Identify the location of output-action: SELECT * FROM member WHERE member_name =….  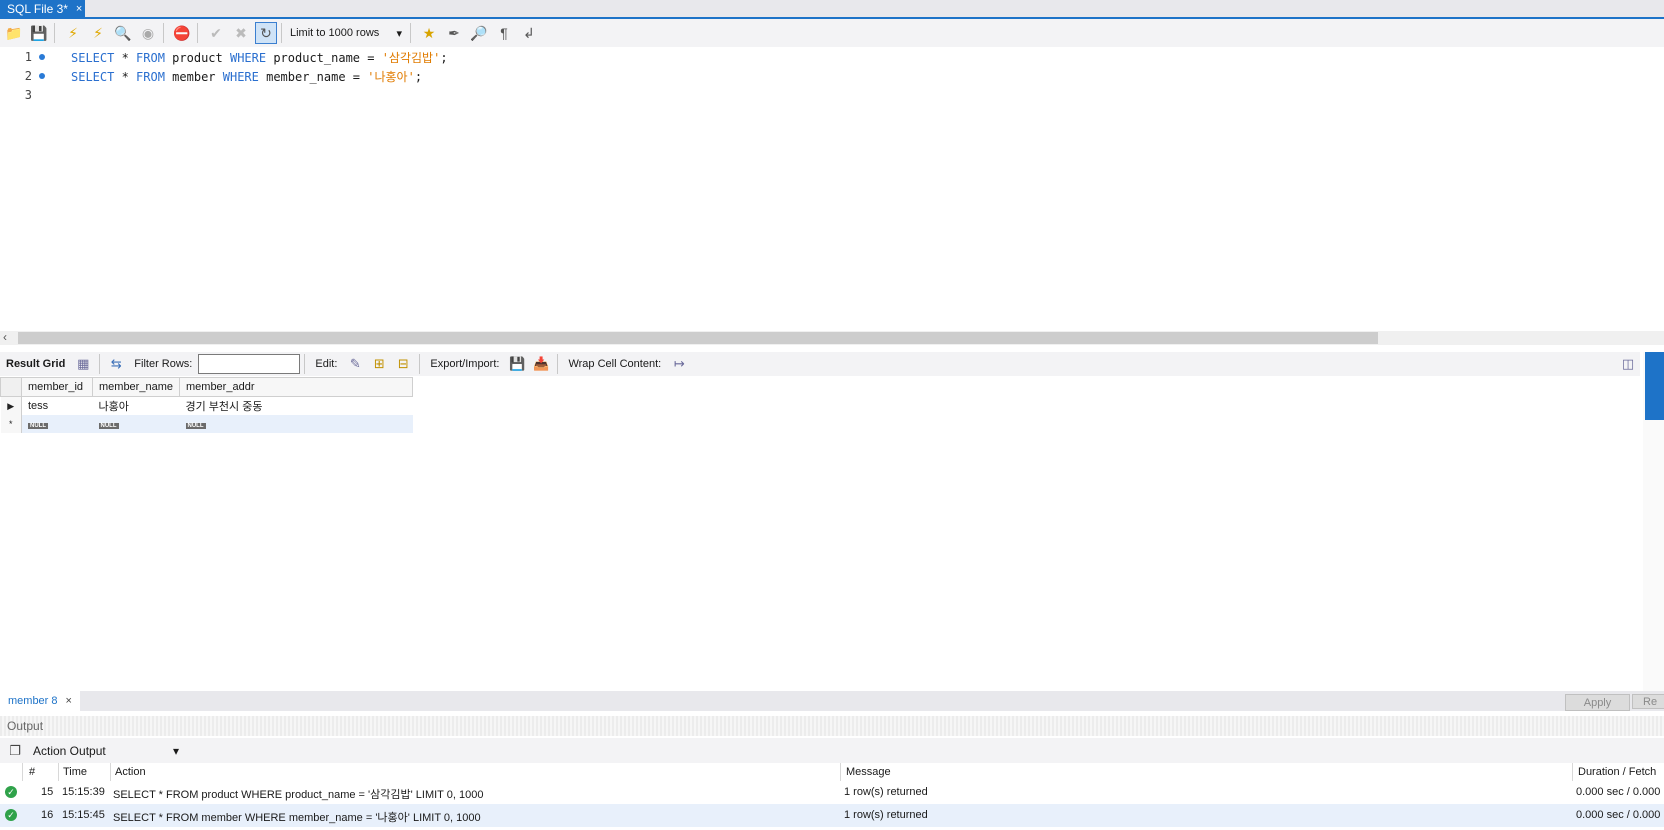
(297, 818).